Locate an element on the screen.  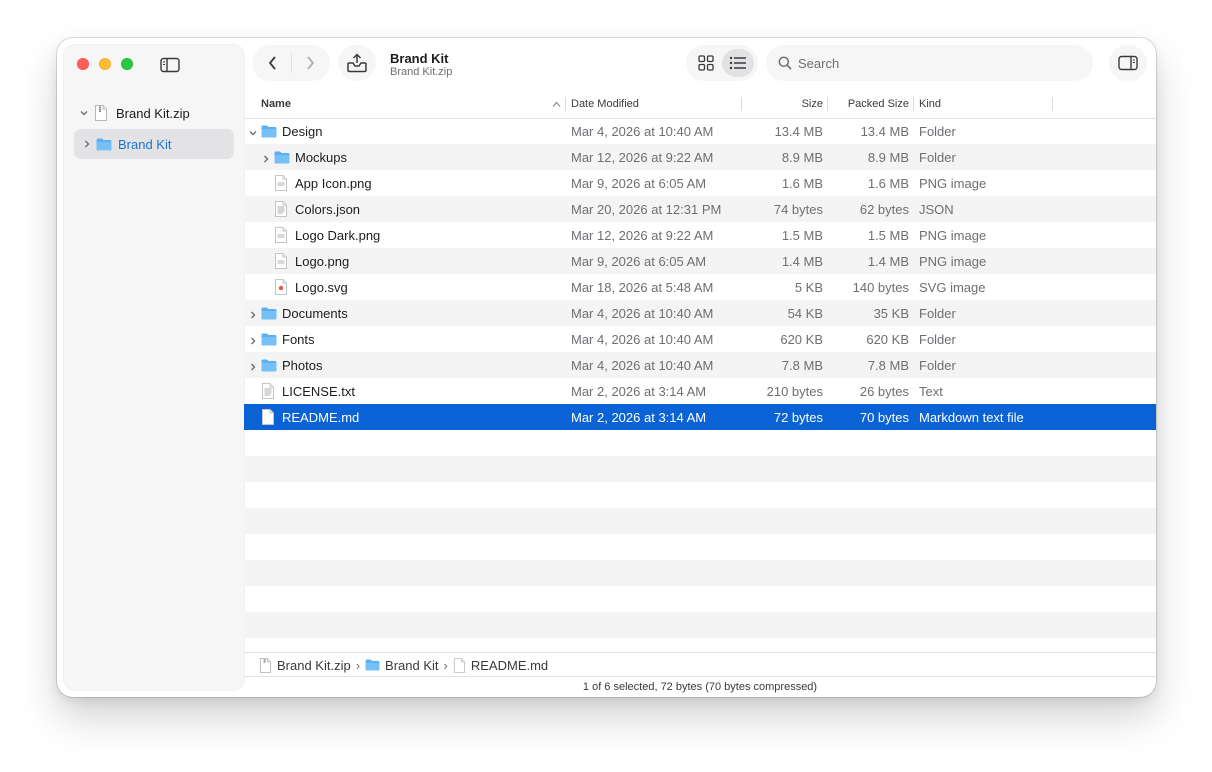
row-date-modified: Mar 18, 2026 at 5:48 AM is located at coordinates (642, 287).